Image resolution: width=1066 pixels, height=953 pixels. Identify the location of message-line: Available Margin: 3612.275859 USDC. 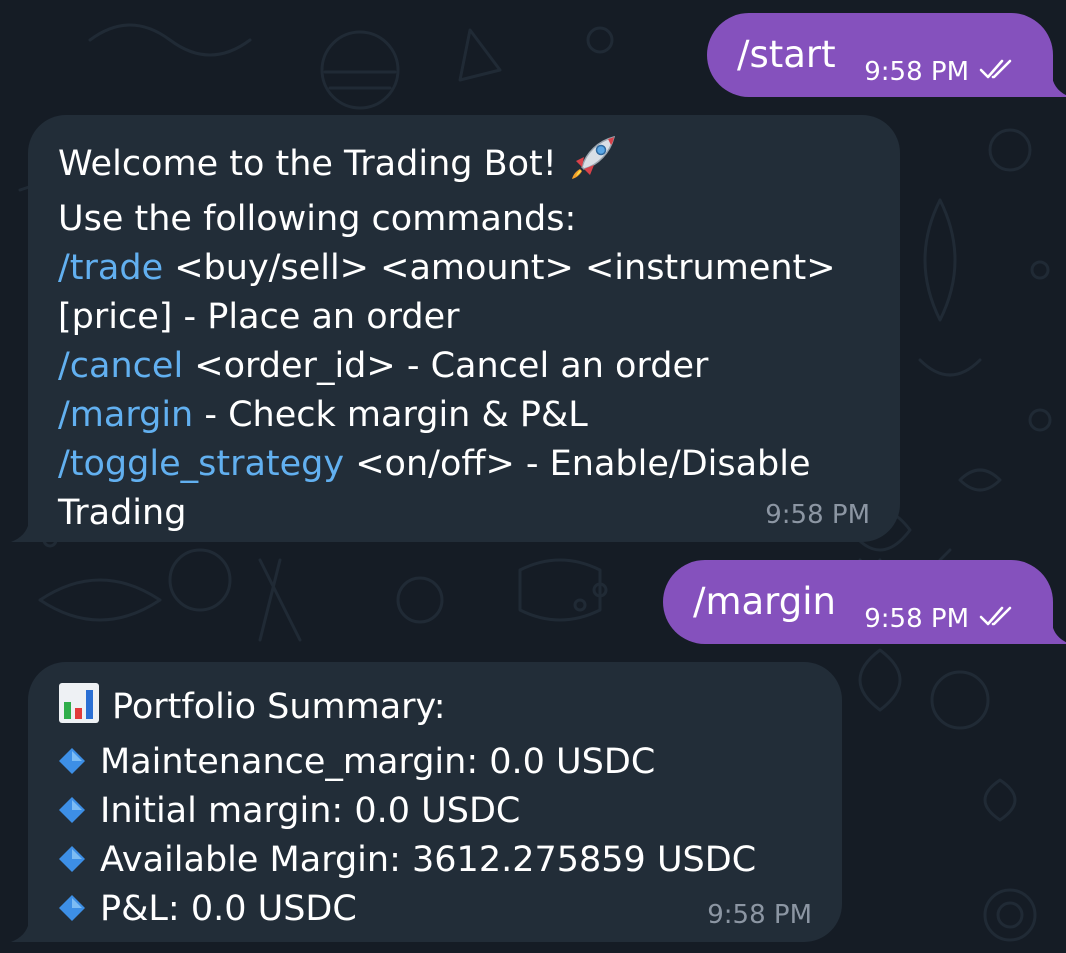
(435, 860).